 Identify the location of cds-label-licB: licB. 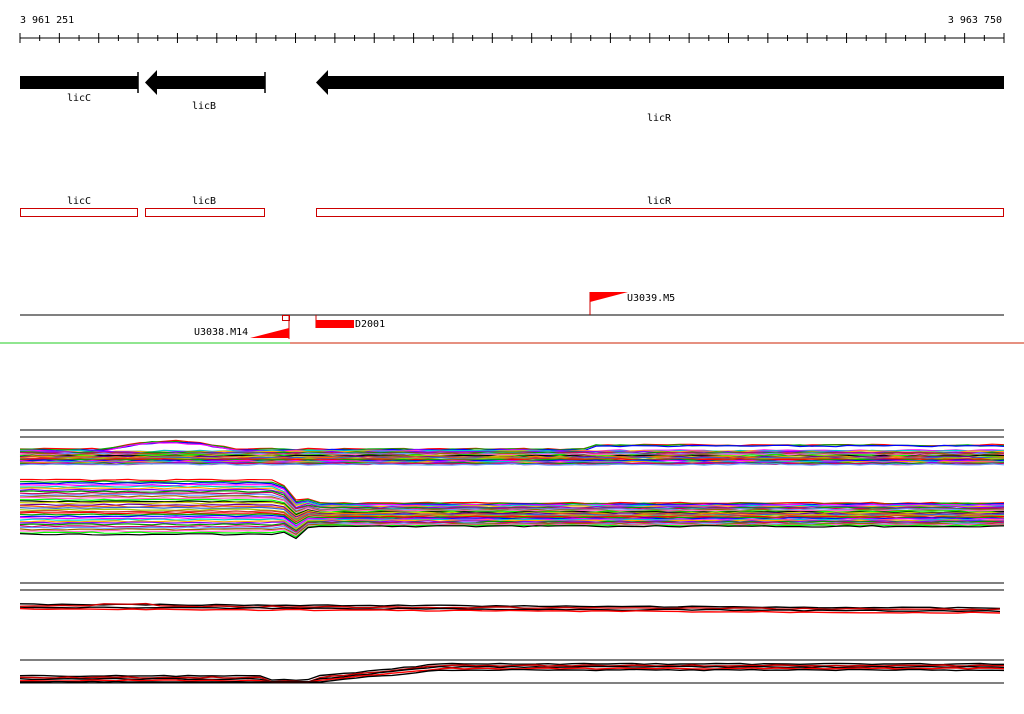
(204, 201).